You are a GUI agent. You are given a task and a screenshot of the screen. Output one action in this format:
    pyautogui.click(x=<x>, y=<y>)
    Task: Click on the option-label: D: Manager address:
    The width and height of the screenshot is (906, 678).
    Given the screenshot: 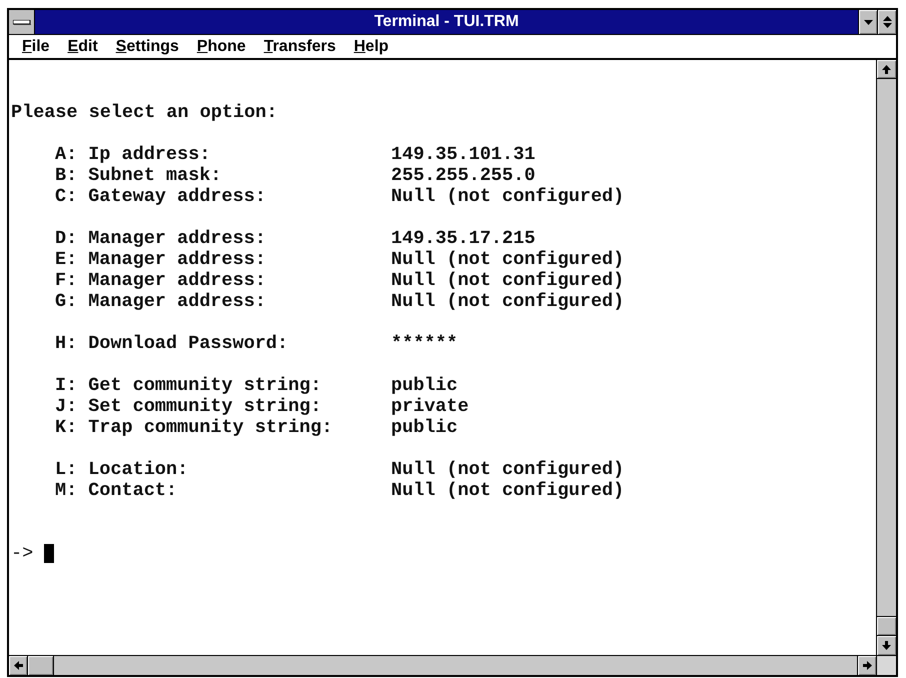 What is the action you would take?
    pyautogui.click(x=160, y=238)
    